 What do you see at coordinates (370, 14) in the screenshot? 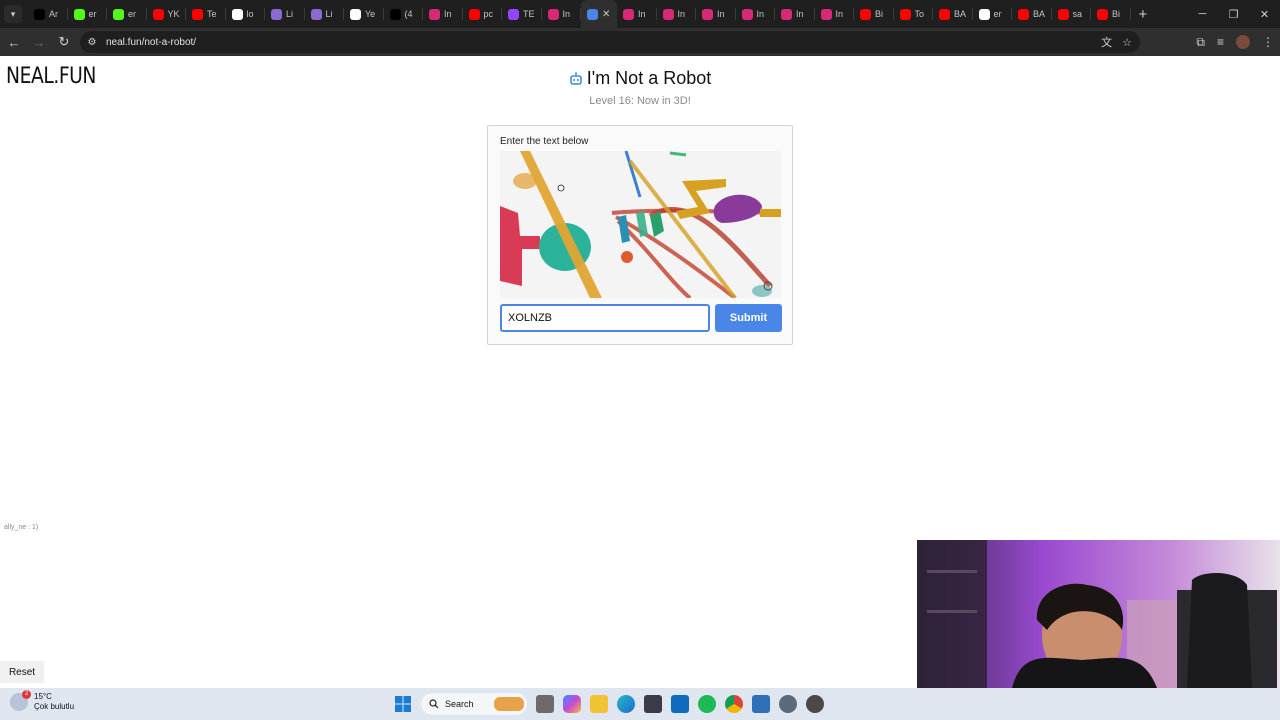
I see `tab-title: Ye` at bounding box center [370, 14].